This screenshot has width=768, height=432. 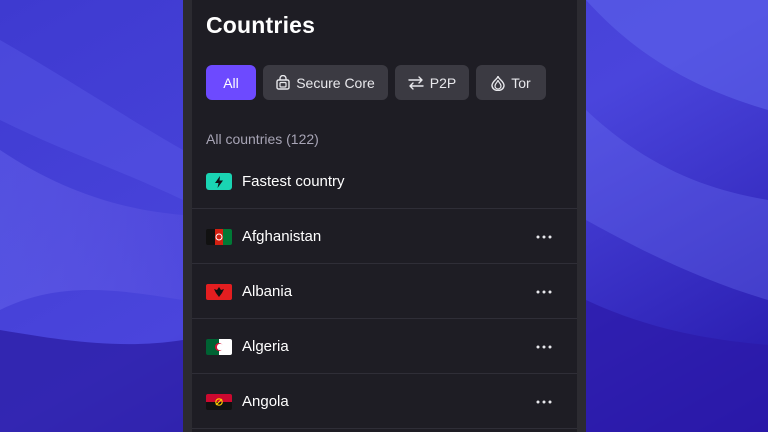 What do you see at coordinates (498, 83) in the screenshot?
I see `onion-icon` at bounding box center [498, 83].